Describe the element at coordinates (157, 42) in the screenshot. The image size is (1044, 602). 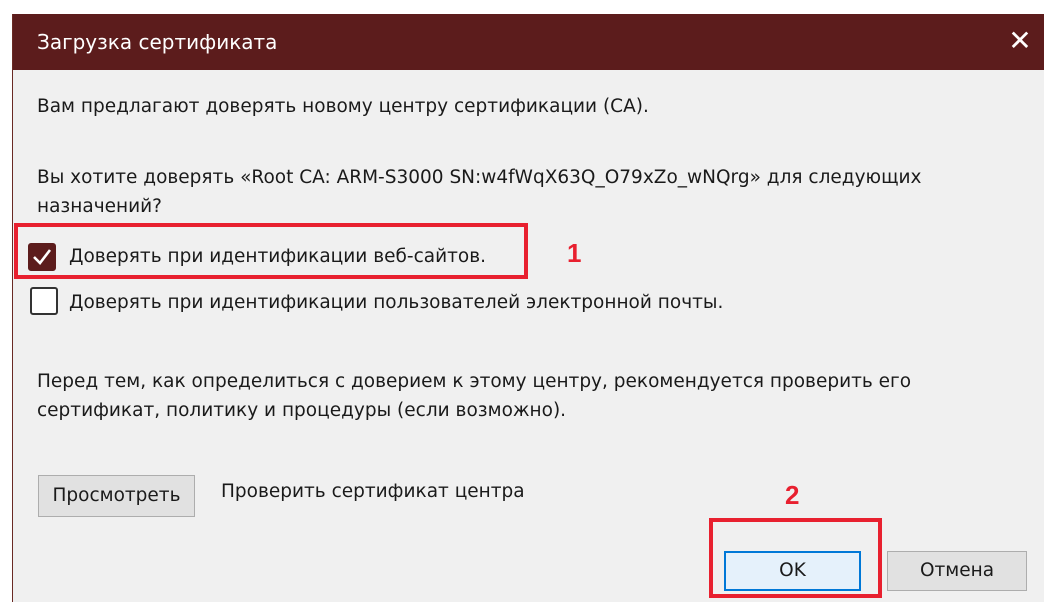
I see `window-title: Загрузка сертификата` at that location.